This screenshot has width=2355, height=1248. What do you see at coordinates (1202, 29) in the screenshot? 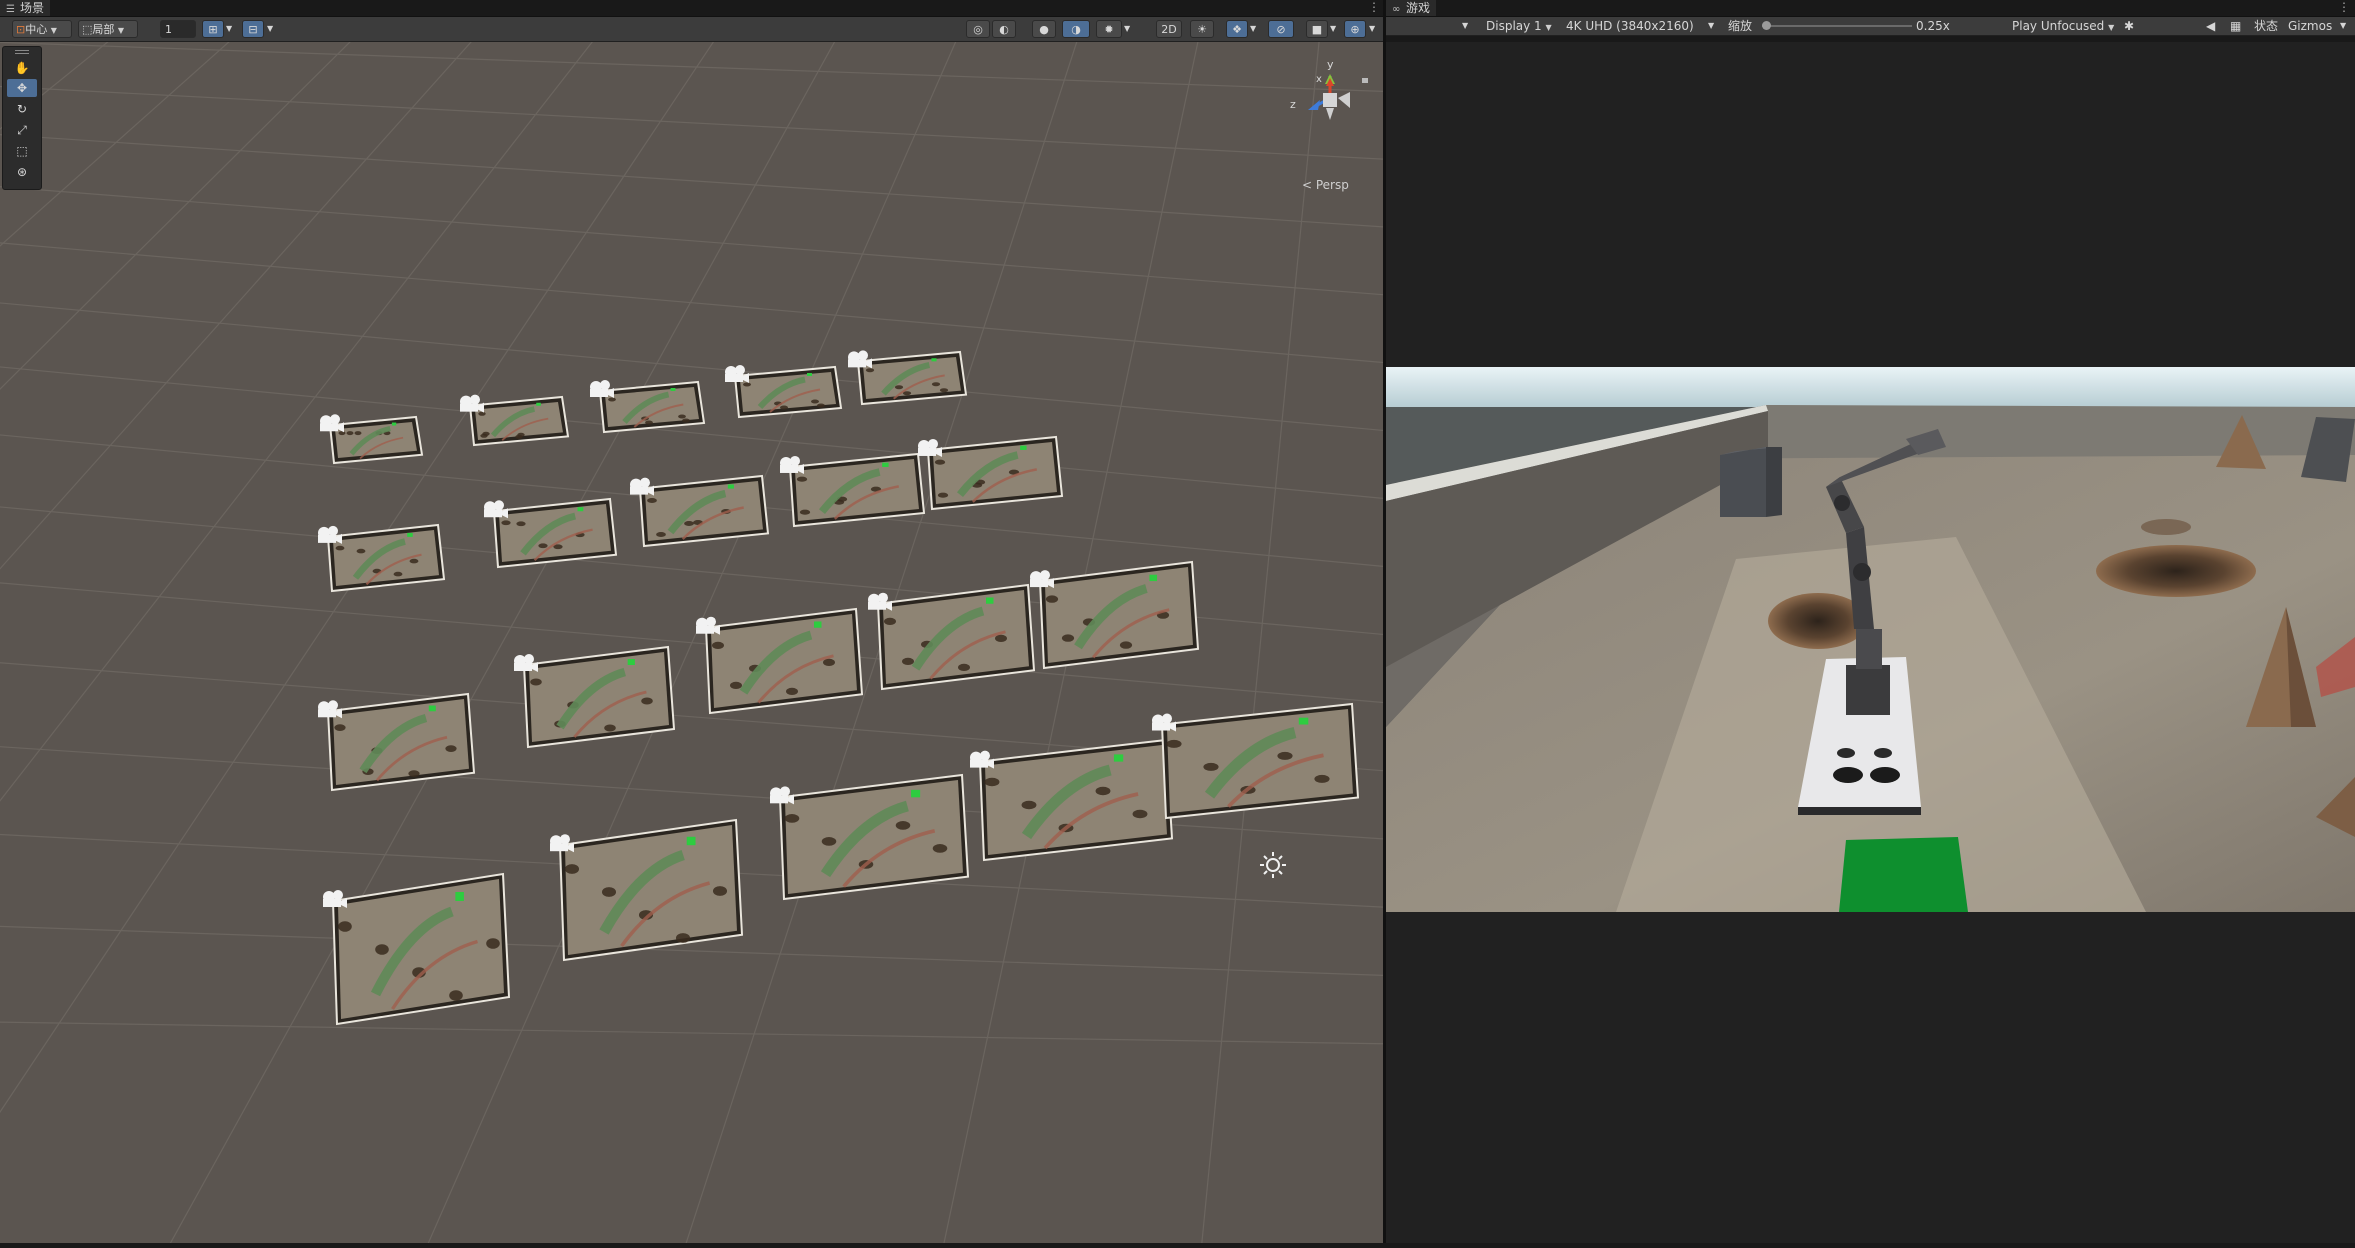
I see `lighting-toggle-button: ☀` at bounding box center [1202, 29].